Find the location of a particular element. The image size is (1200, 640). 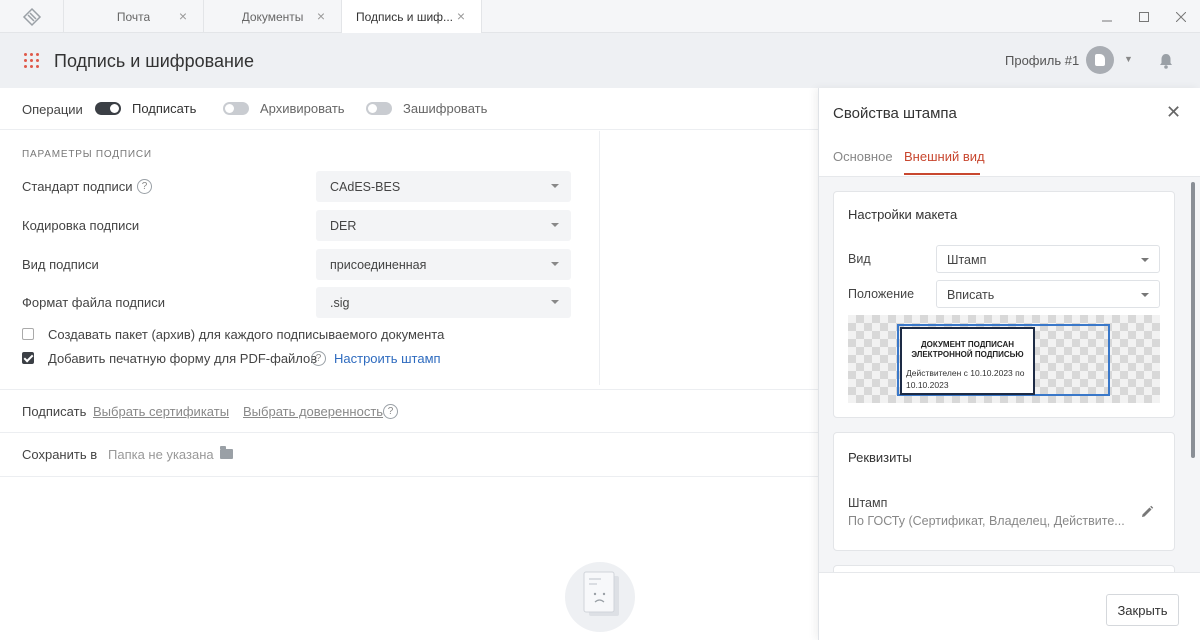

encrypt-toggle is located at coordinates (379, 108).